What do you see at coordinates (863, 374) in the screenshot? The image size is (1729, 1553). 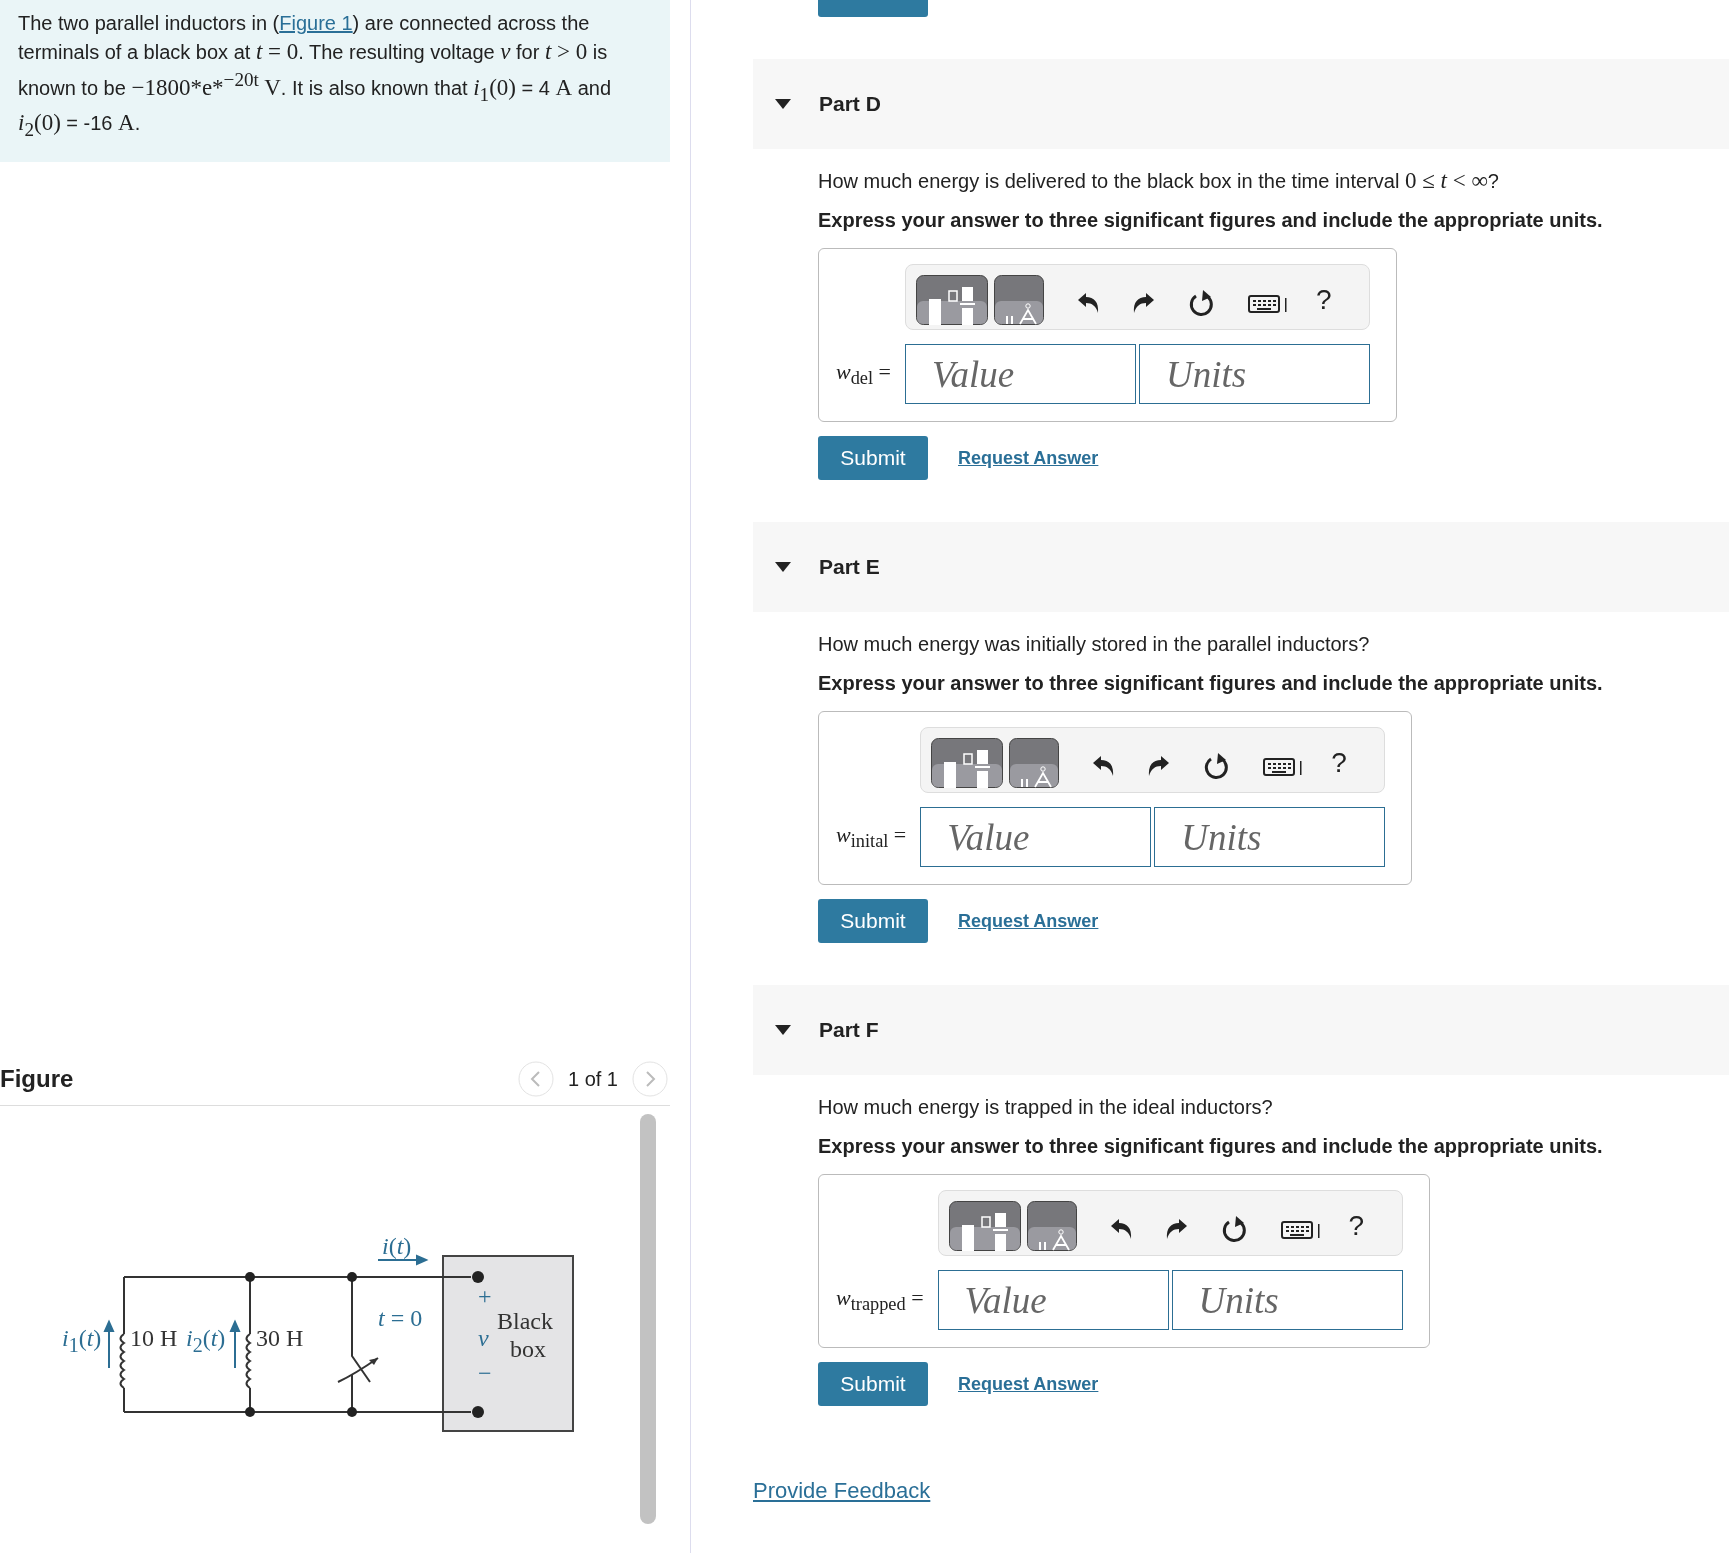 I see `variable-label: w$_{del}$ =` at bounding box center [863, 374].